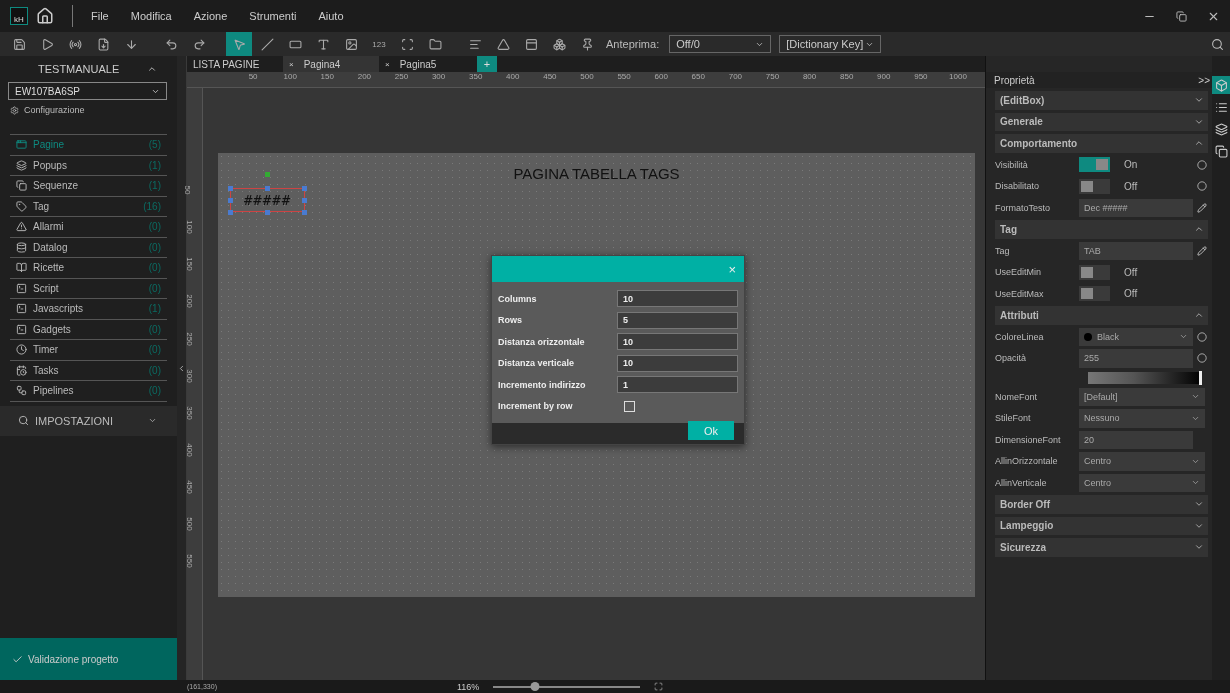 This screenshot has height=693, width=1230. Describe the element at coordinates (88, 247) in the screenshot. I see `sidebar-item: Datalog (0)` at that location.